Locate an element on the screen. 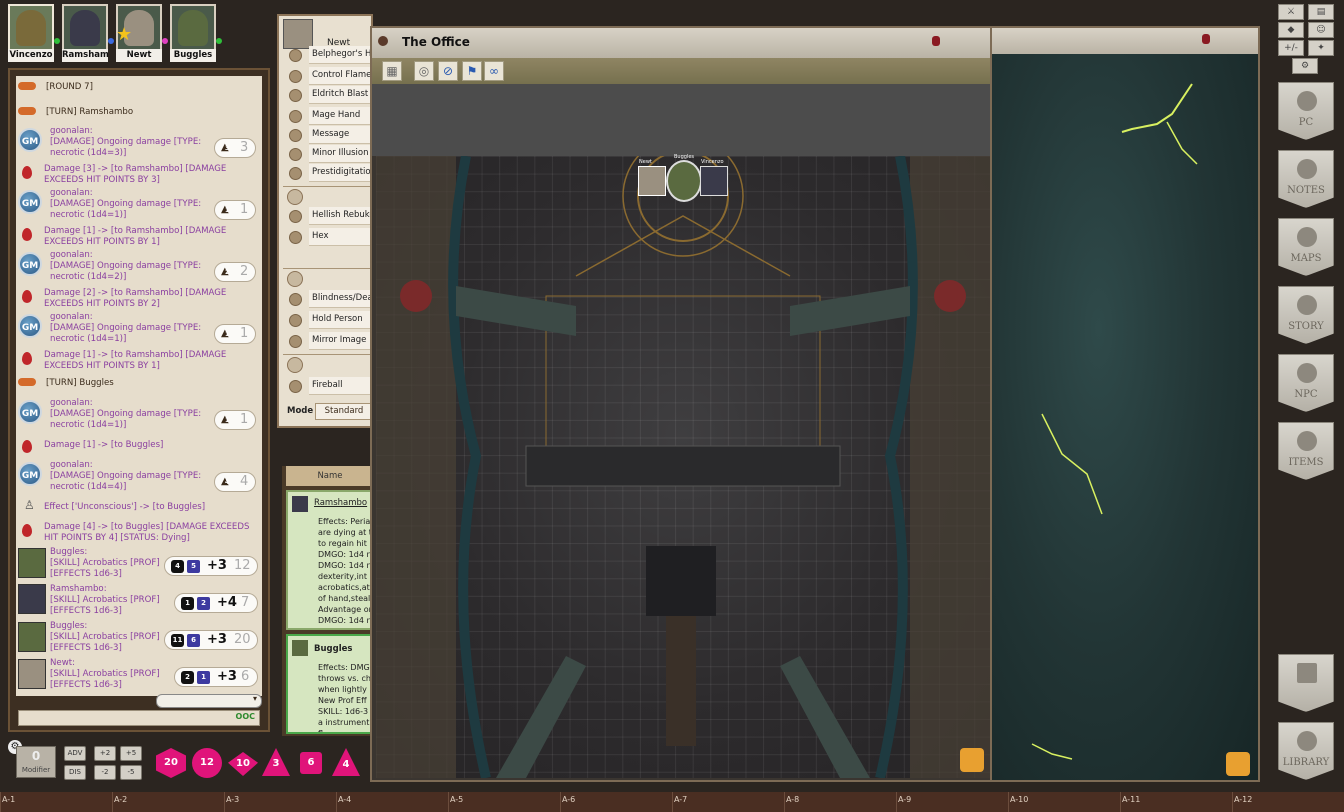  modifier-toggle-button: +/- is located at coordinates (1291, 48).